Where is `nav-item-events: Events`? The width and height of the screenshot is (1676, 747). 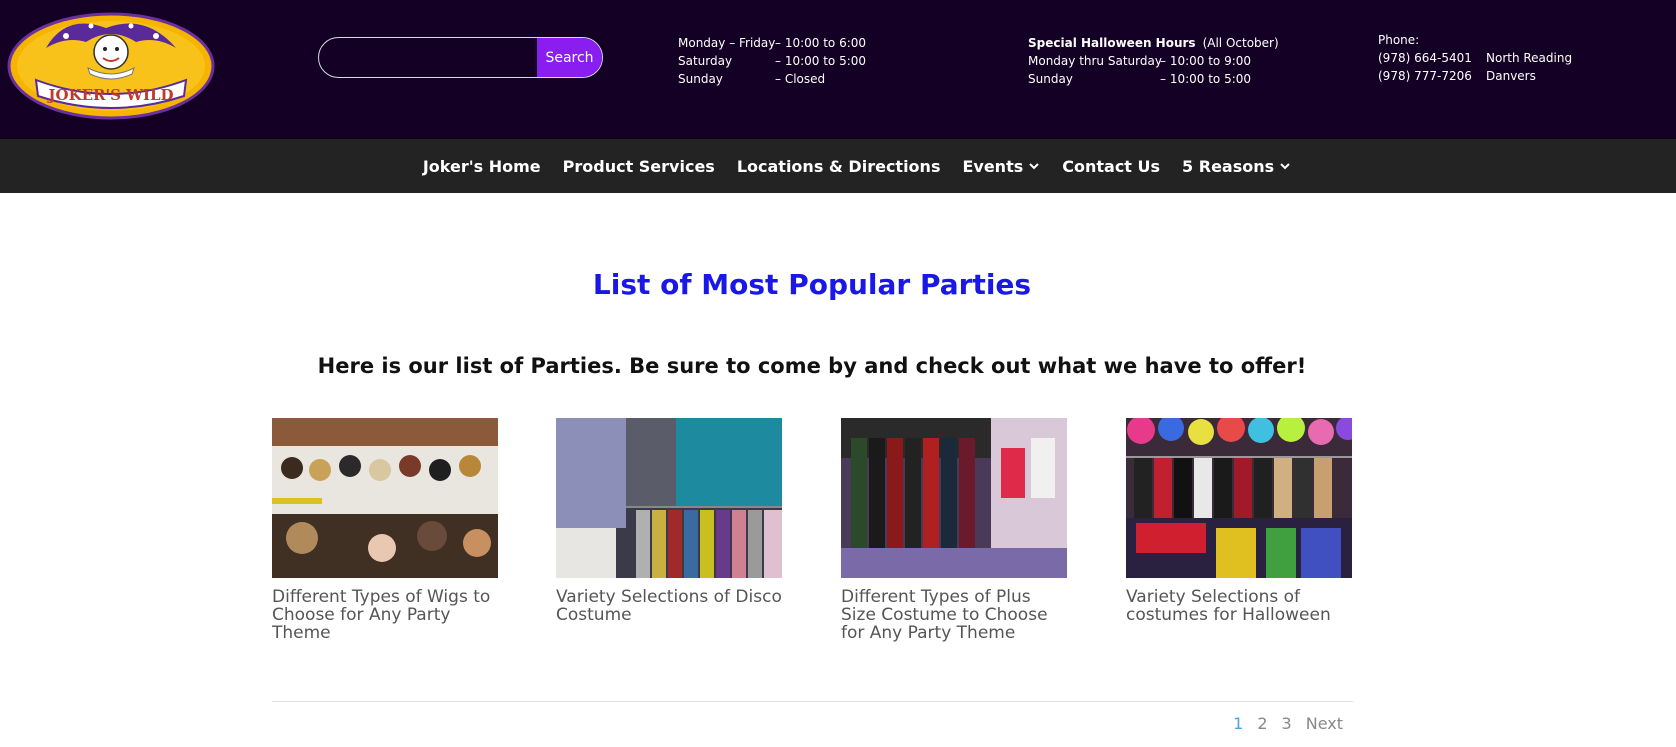
nav-item-events: Events is located at coordinates (1001, 166).